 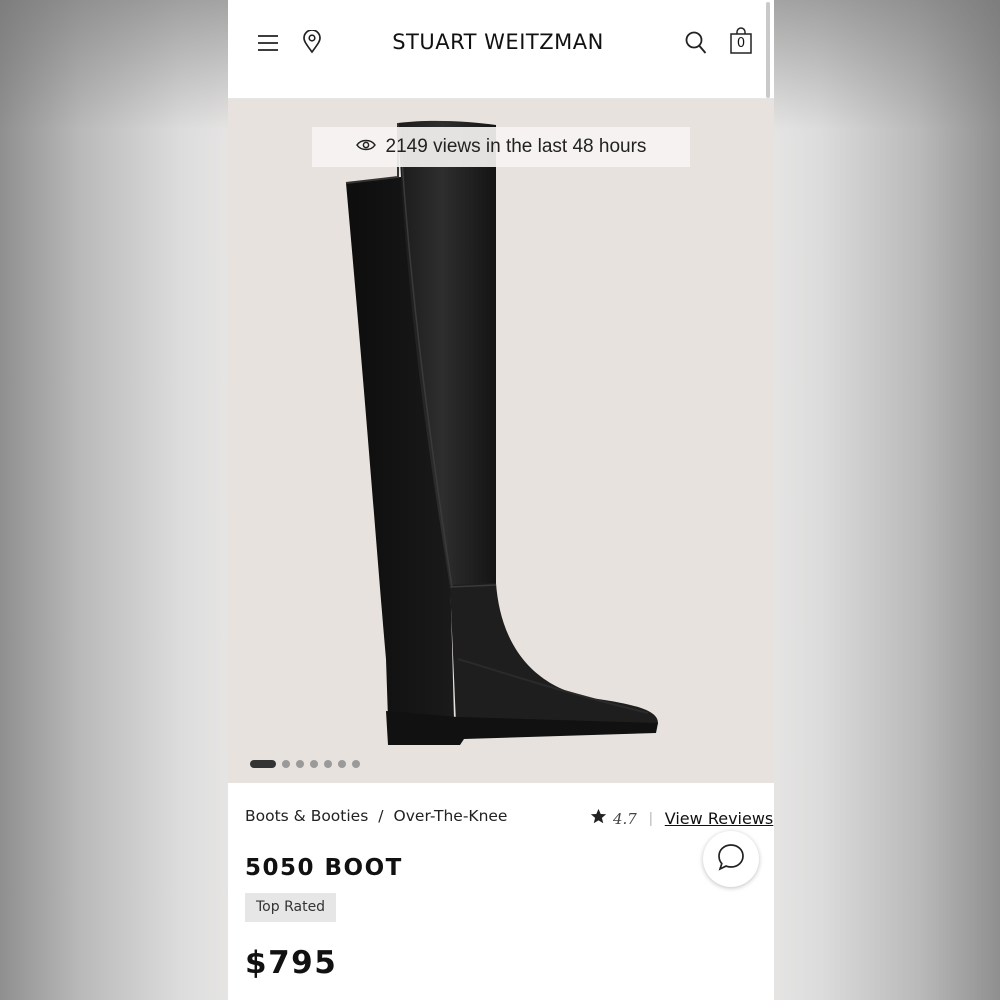 What do you see at coordinates (696, 43) in the screenshot?
I see `search-icon` at bounding box center [696, 43].